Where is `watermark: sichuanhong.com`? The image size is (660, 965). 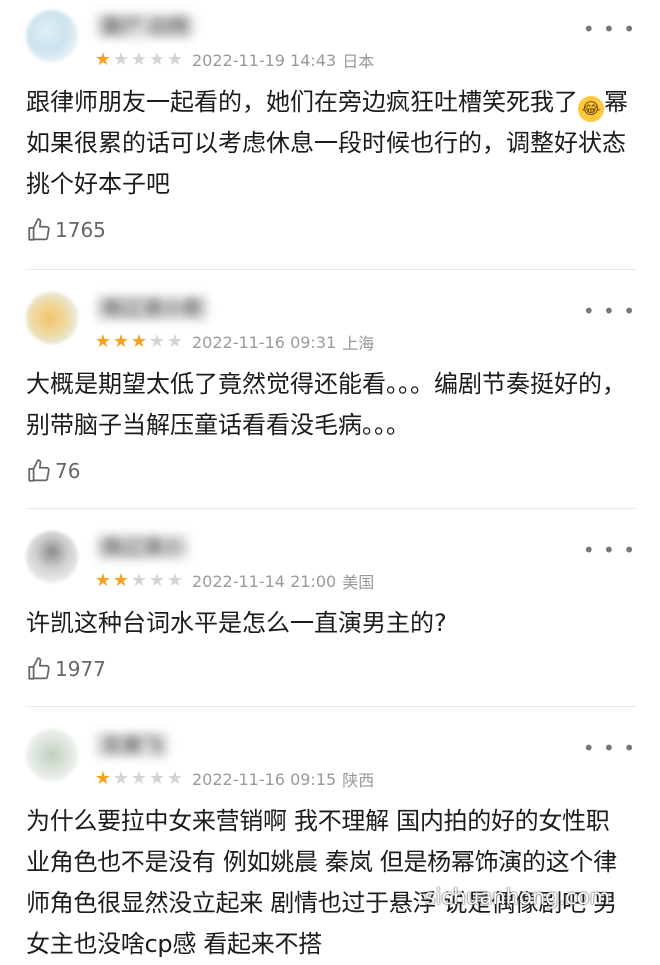
watermark: sichuanhong.com is located at coordinates (517, 897).